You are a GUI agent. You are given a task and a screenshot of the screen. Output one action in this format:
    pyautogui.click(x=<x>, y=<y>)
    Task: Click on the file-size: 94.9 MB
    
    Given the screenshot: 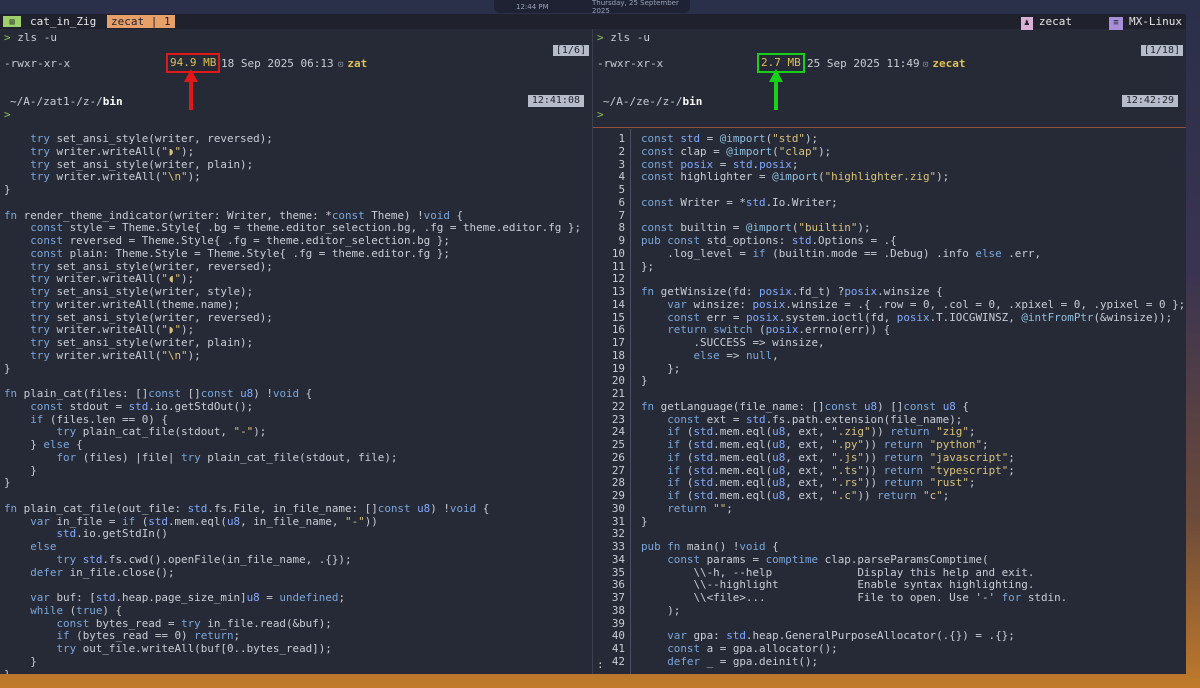 What is the action you would take?
    pyautogui.click(x=193, y=62)
    